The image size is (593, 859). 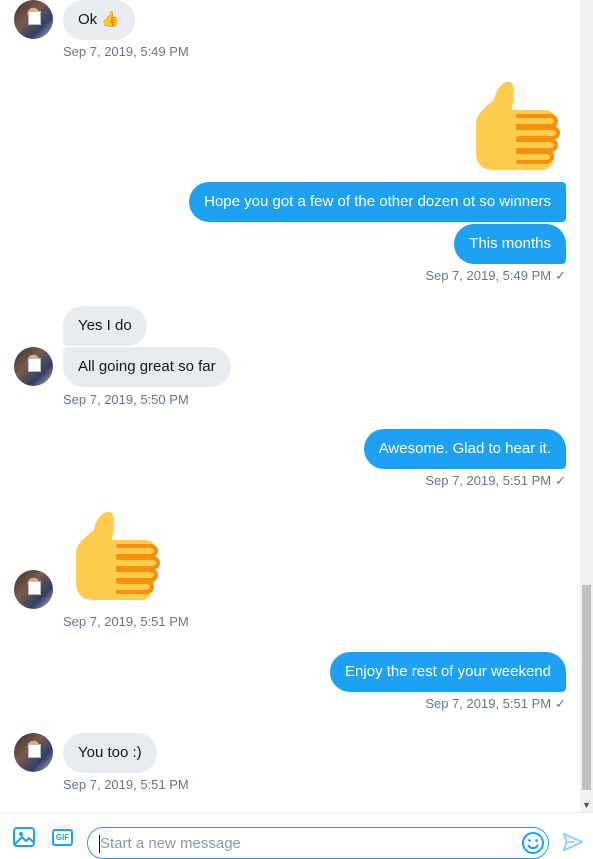 What do you see at coordinates (518, 125) in the screenshot?
I see `thumbs-up-sticker-outgoing` at bounding box center [518, 125].